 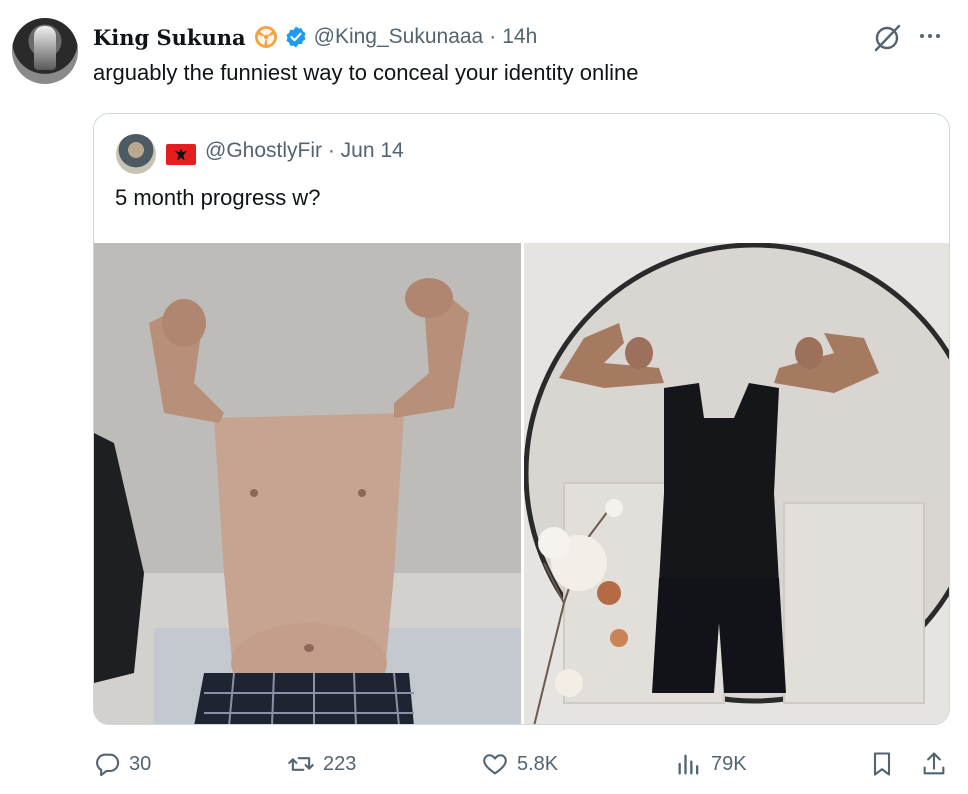 I want to click on views-button: 79K, so click(x=711, y=764).